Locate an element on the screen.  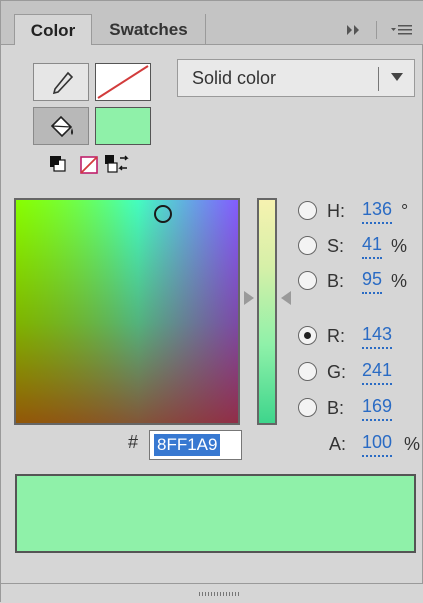
tab-separator is located at coordinates (376, 30).